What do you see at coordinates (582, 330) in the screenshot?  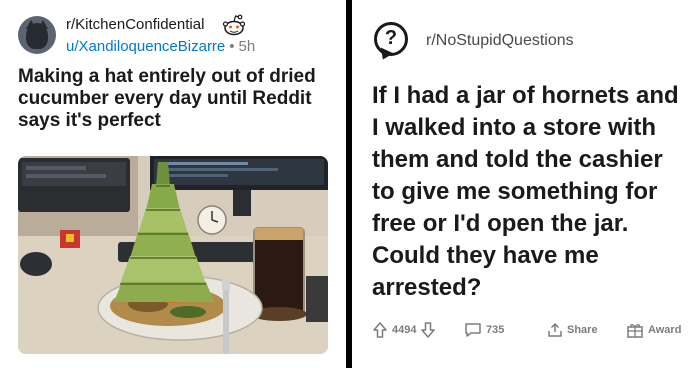 I see `share-label: Share` at bounding box center [582, 330].